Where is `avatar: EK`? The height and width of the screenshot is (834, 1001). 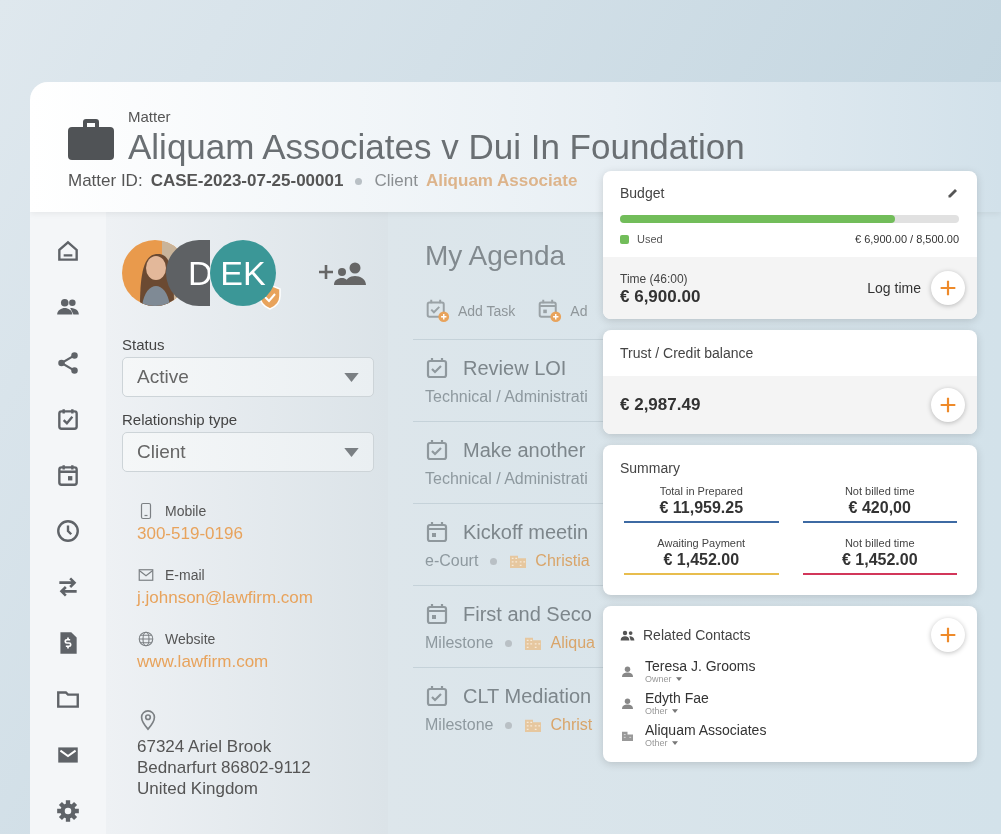 avatar: EK is located at coordinates (243, 273).